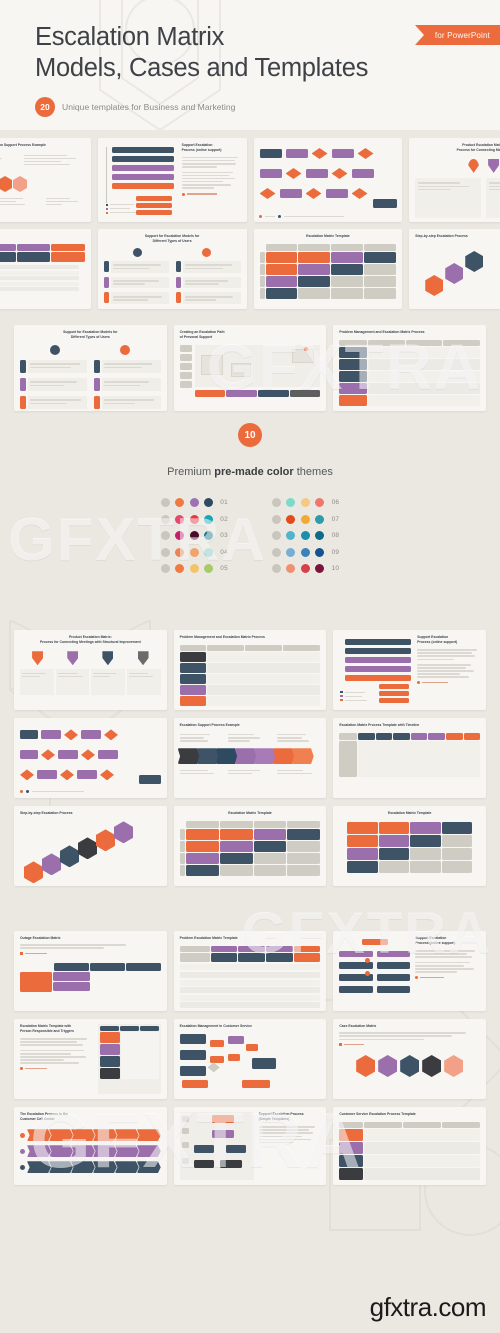 The width and height of the screenshot is (500, 1333). Describe the element at coordinates (313, 472) in the screenshot. I see `themes-heading-post: themes` at that location.